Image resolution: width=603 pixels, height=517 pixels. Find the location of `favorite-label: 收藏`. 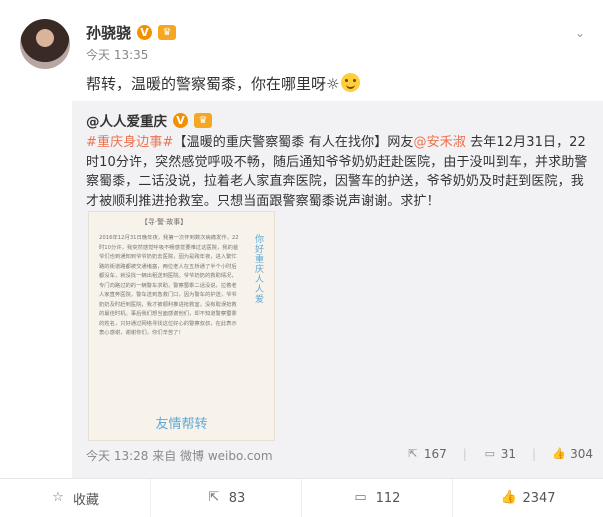

favorite-label: 收藏 is located at coordinates (85, 500).